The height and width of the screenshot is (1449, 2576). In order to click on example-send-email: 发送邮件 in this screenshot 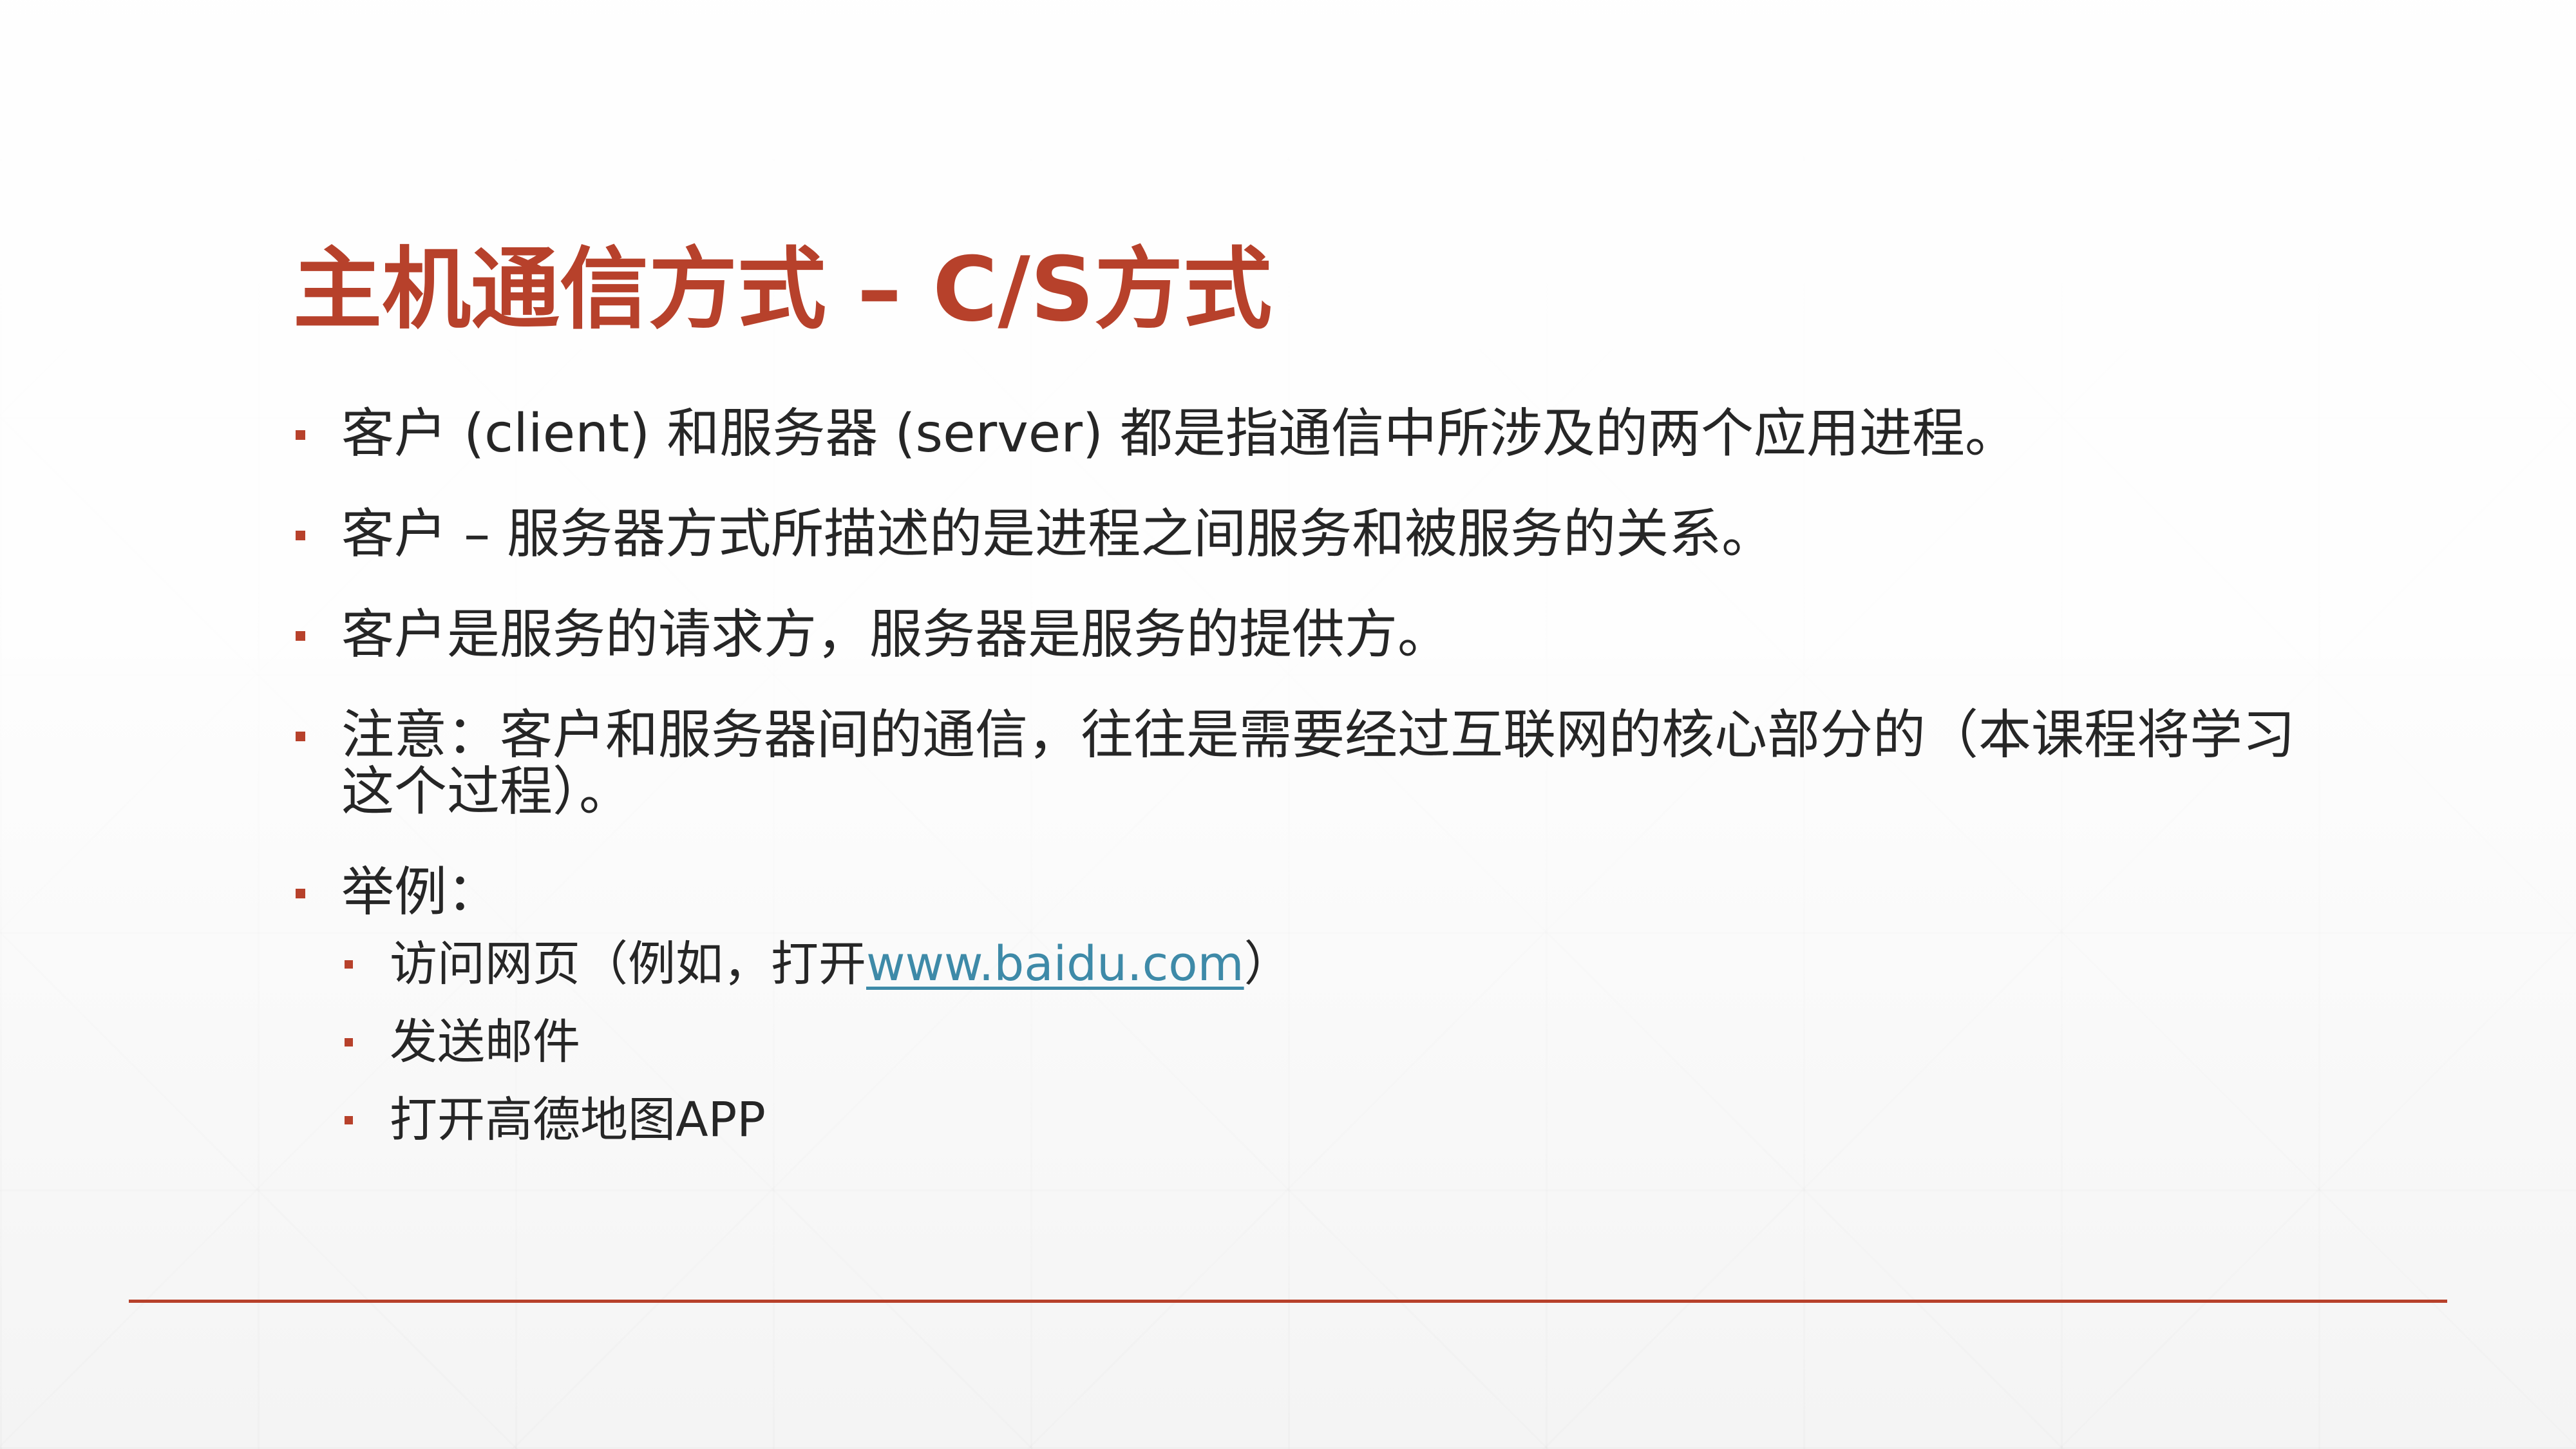, I will do `click(1331, 1042)`.